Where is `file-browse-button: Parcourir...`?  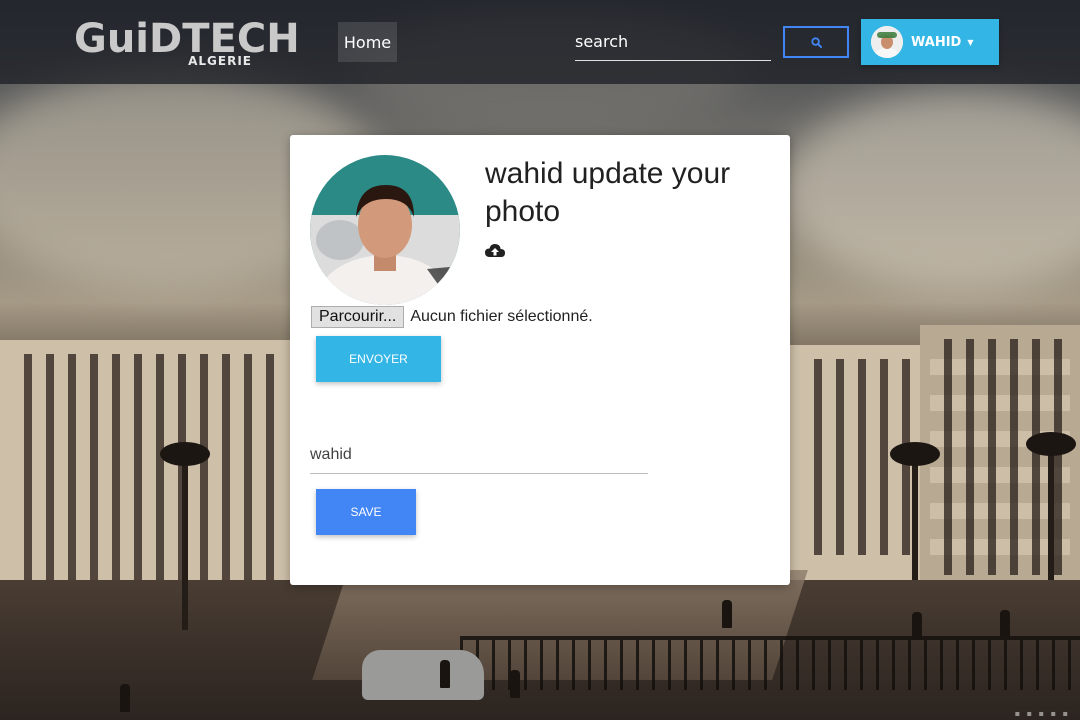
file-browse-button: Parcourir... is located at coordinates (358, 317).